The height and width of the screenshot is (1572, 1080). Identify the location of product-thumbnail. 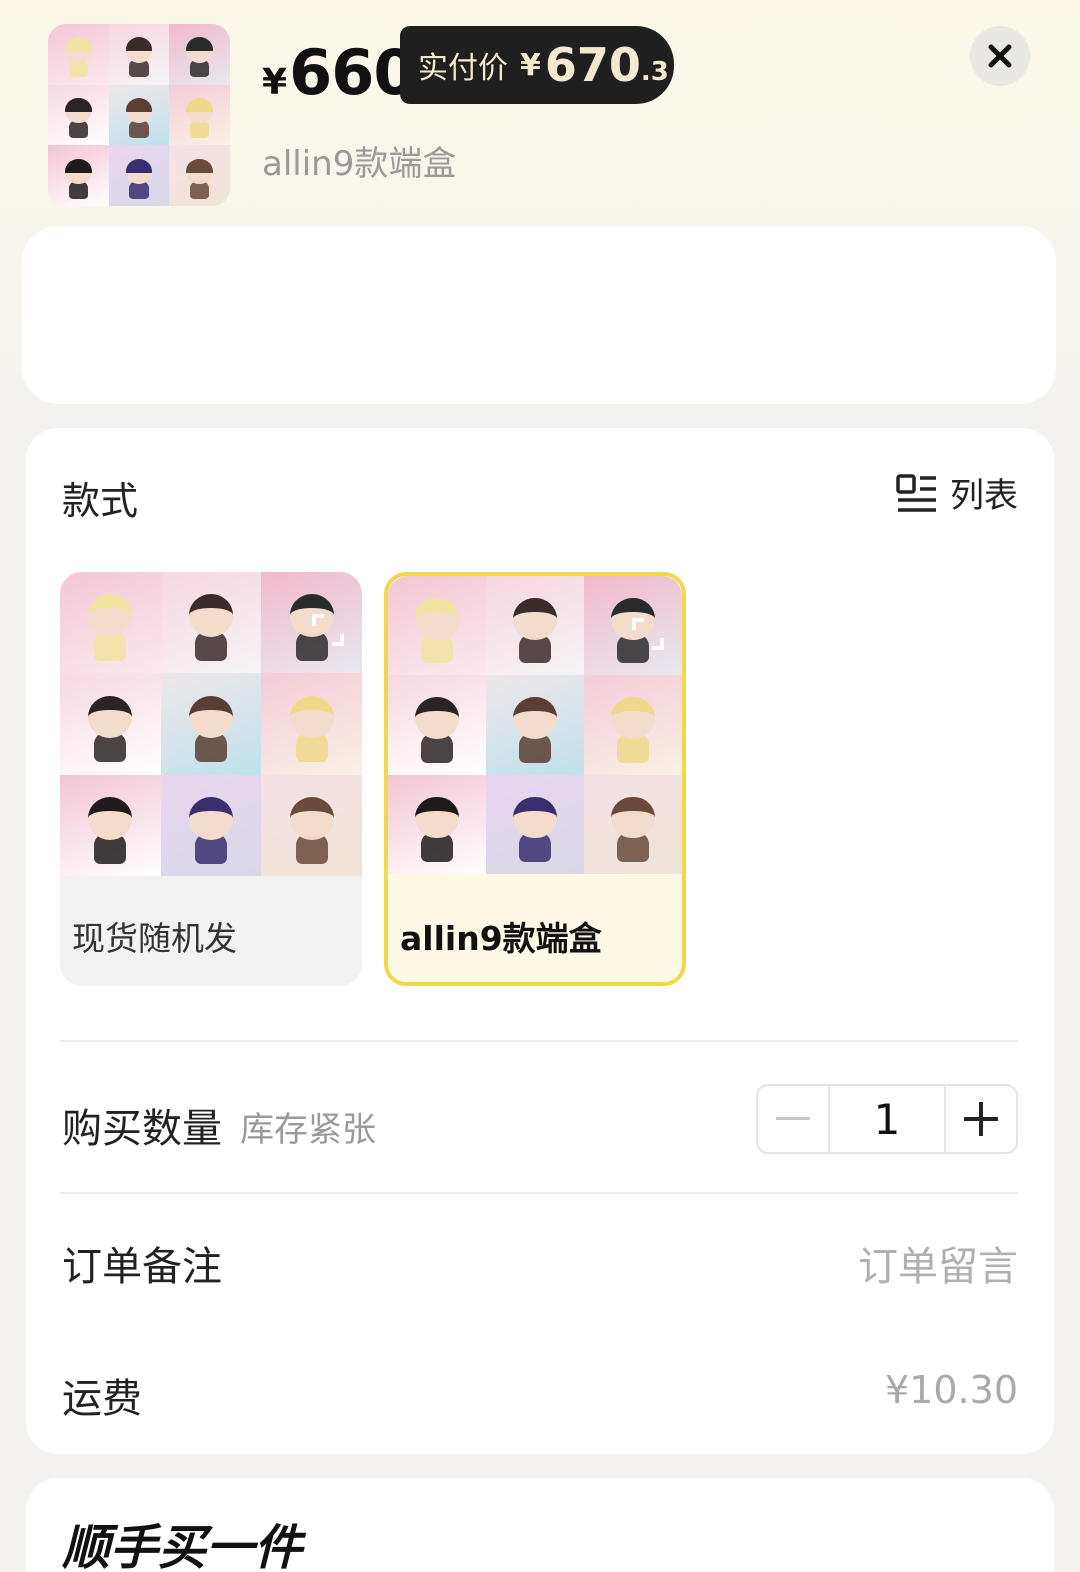
(139, 115).